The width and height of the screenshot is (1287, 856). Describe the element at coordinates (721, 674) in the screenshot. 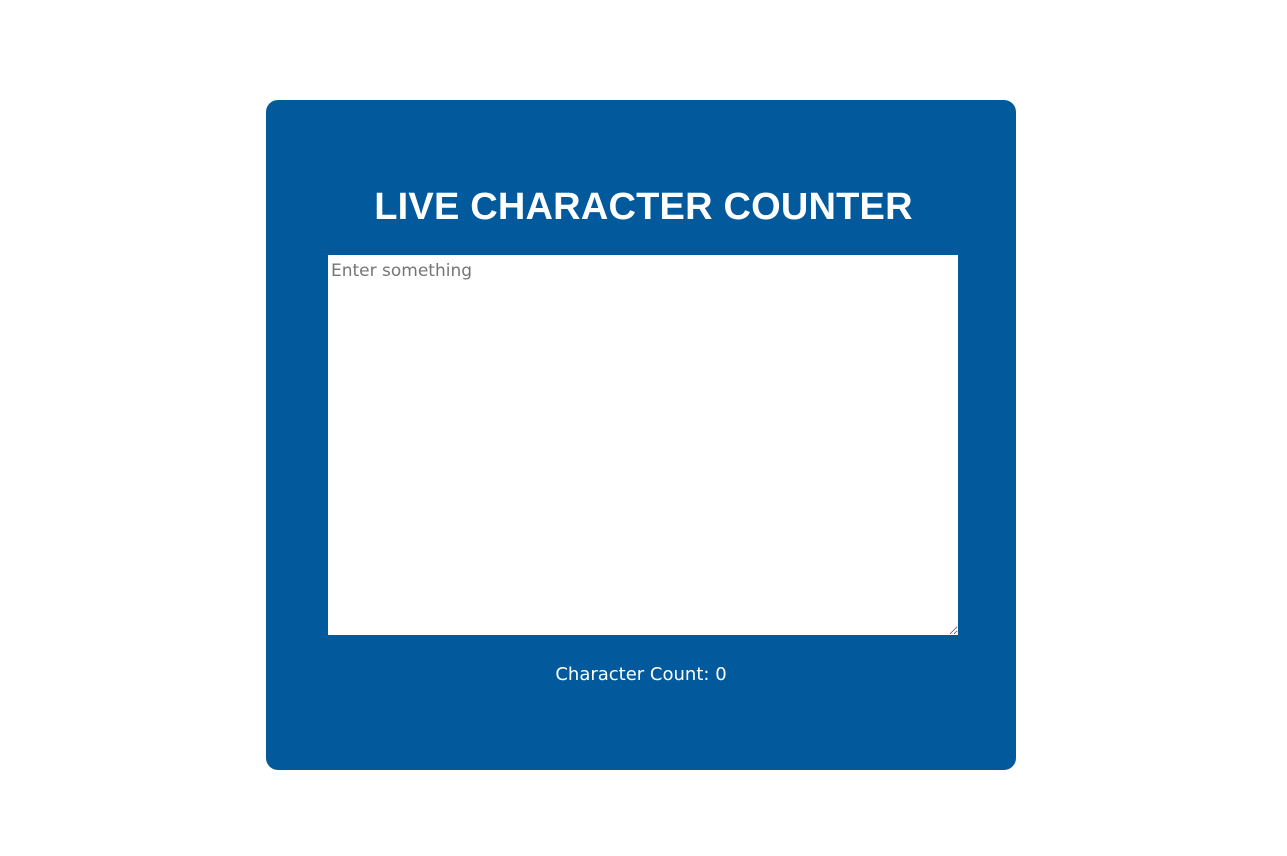

I see `character-count-value: 0` at that location.